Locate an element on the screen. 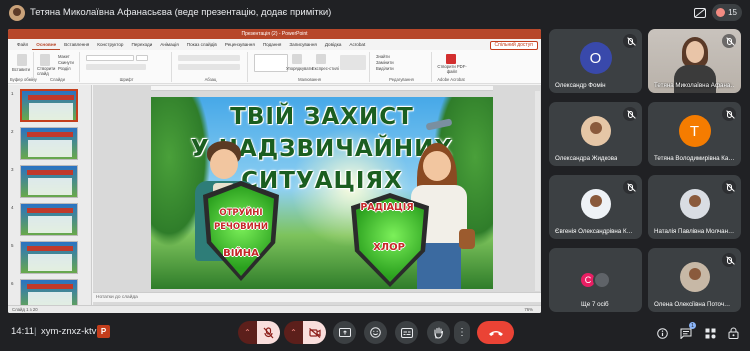 The height and width of the screenshot is (351, 750). section-button: Розділ is located at coordinates (64, 68).